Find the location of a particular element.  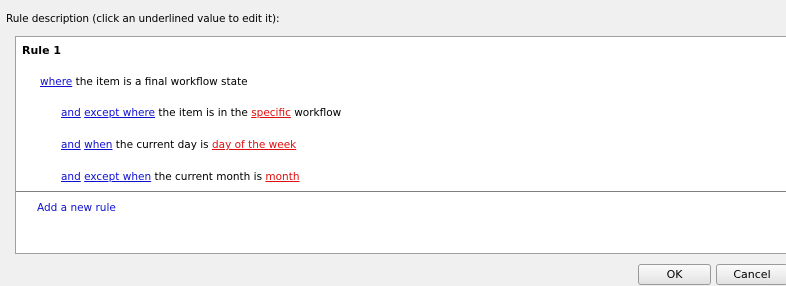

rule-title: Rule 1 is located at coordinates (42, 50).